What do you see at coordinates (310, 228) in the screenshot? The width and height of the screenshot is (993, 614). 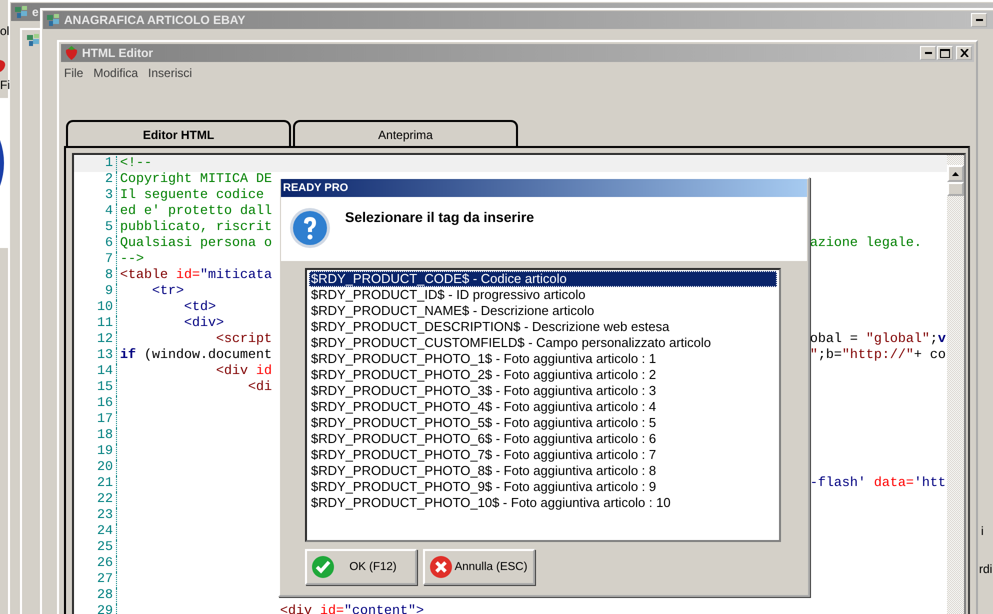 I see `question-icon` at bounding box center [310, 228].